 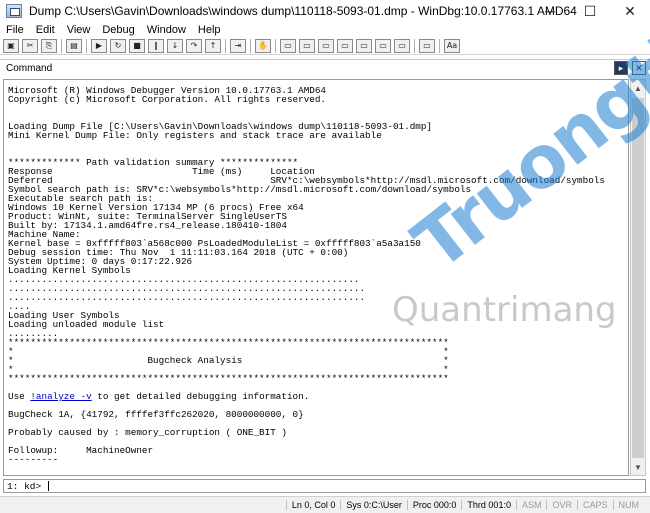 What do you see at coordinates (630, 11) in the screenshot?
I see `close-button: ✕` at bounding box center [630, 11].